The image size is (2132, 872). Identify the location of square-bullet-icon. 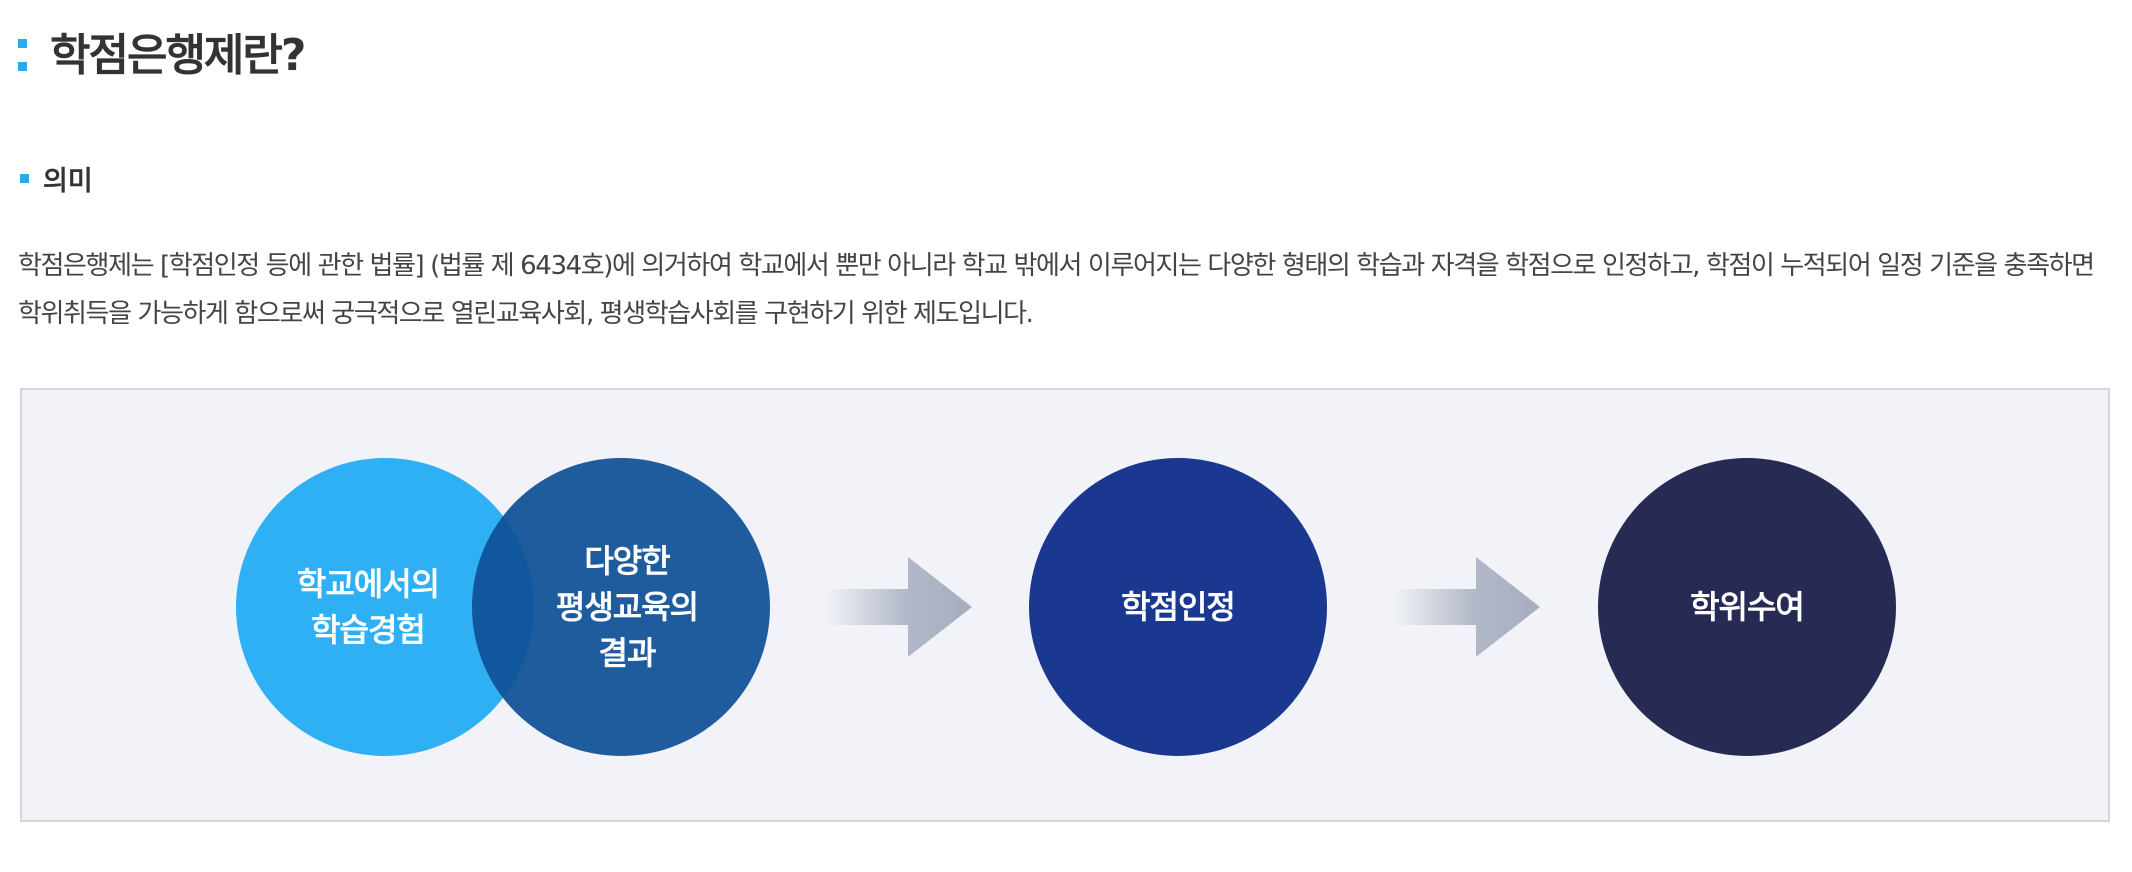
(24, 178).